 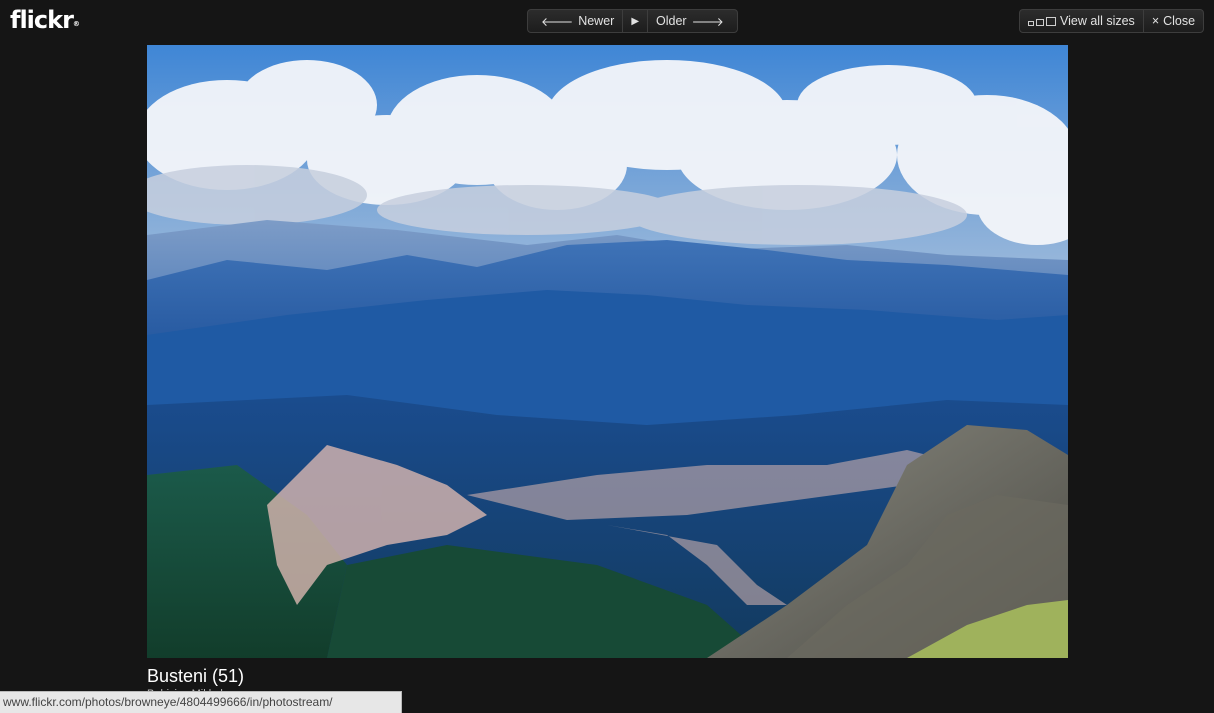 I want to click on close-label: Close, so click(x=1179, y=21).